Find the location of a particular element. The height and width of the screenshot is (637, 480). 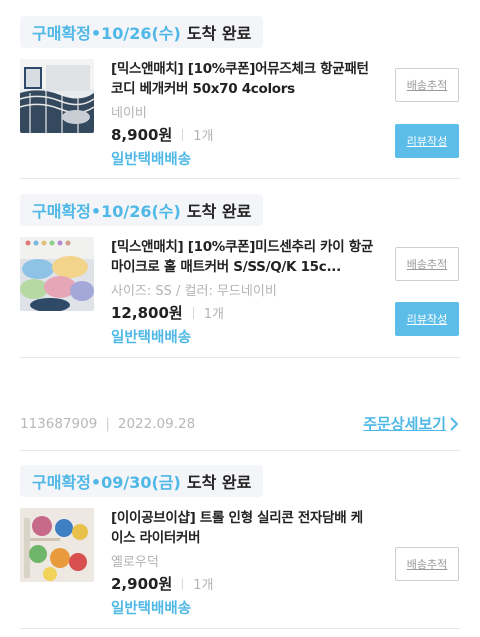

order-meta: 113687909 | 2022.09.28 is located at coordinates (107, 424).